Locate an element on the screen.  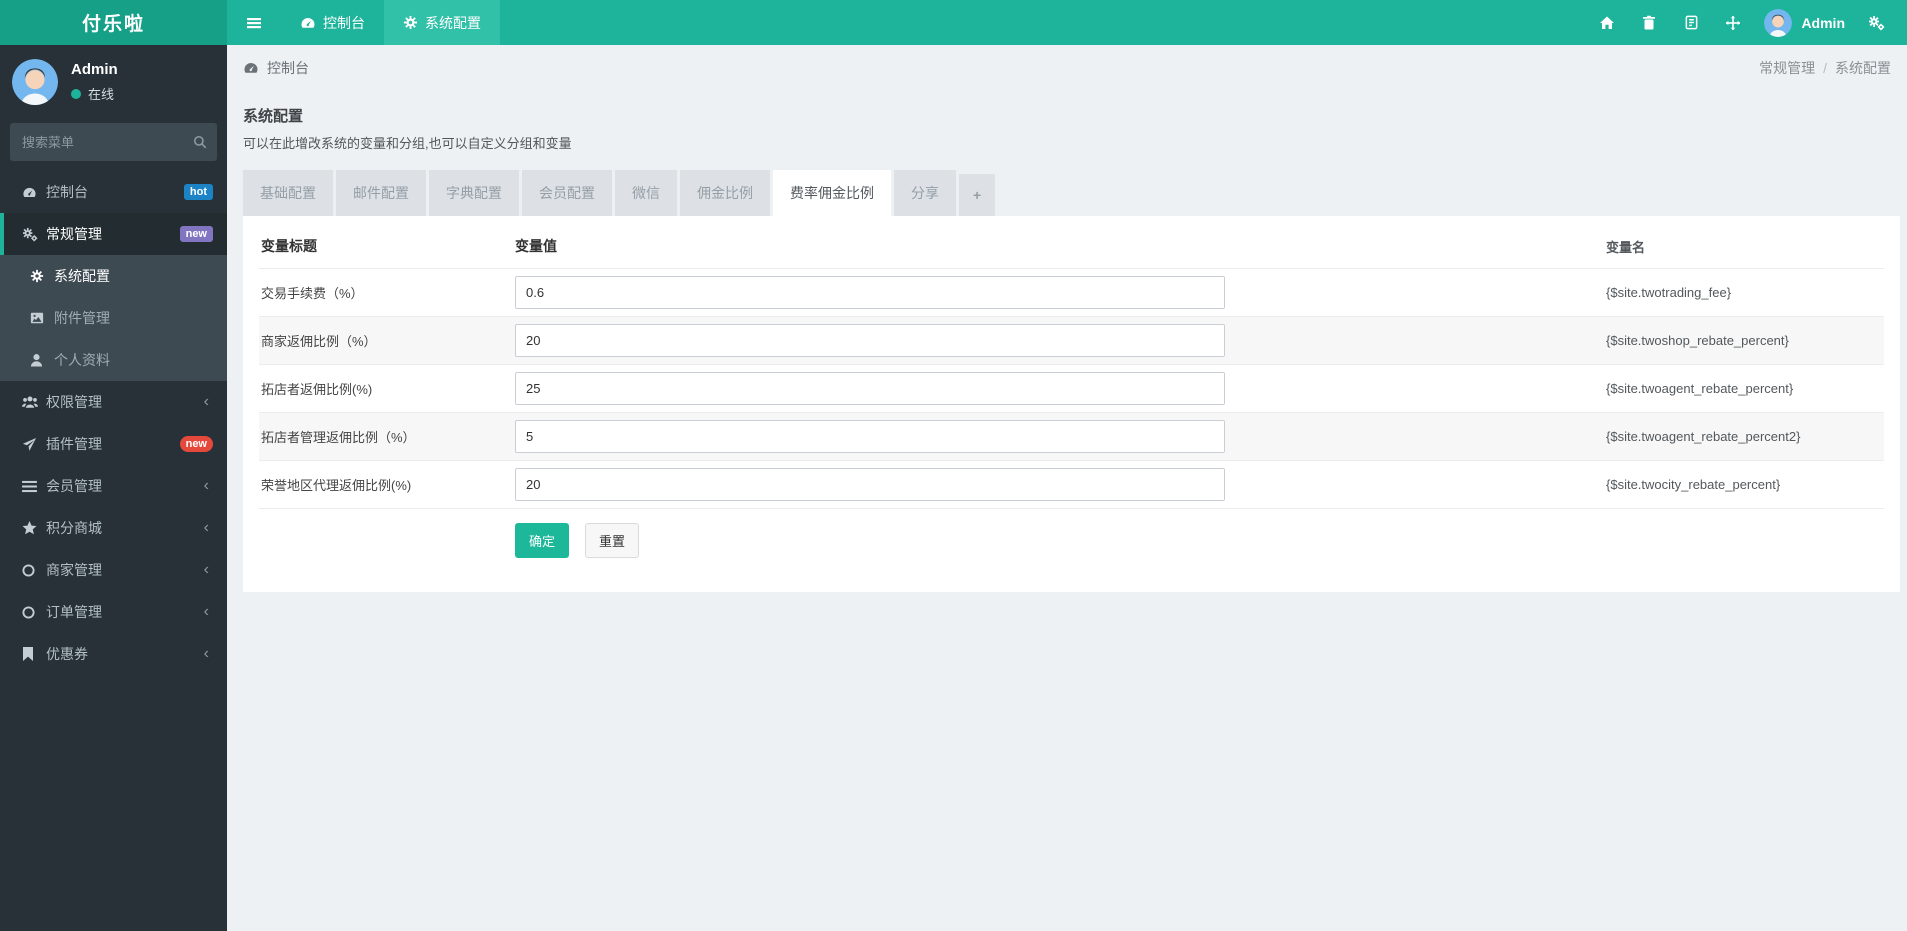
nav-tab-system-config: 系统配置 is located at coordinates (442, 22).